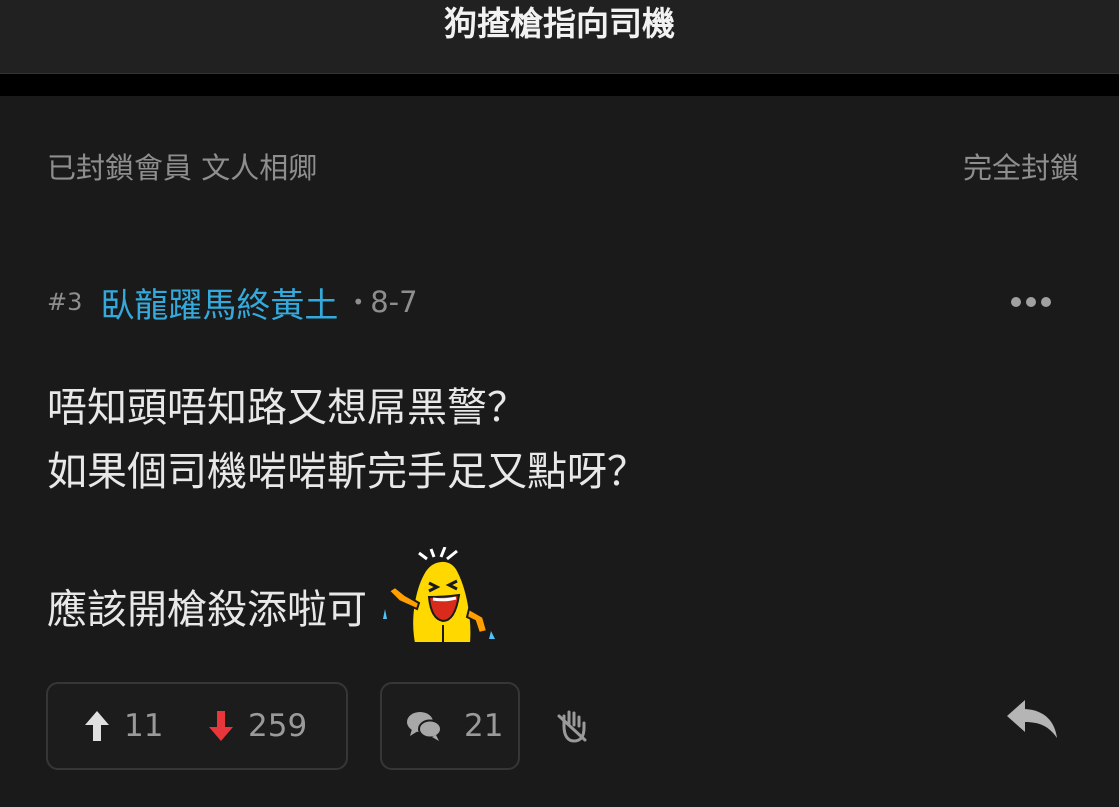  I want to click on full-block-button: 完全封鎖, so click(1021, 166).